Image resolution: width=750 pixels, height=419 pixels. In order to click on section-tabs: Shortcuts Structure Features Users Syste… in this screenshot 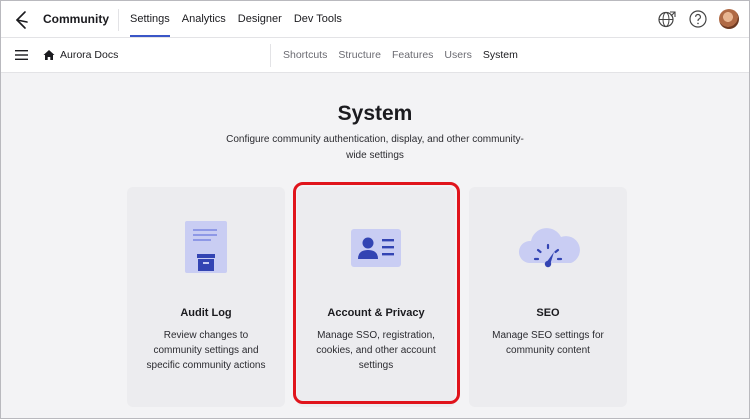, I will do `click(406, 55)`.